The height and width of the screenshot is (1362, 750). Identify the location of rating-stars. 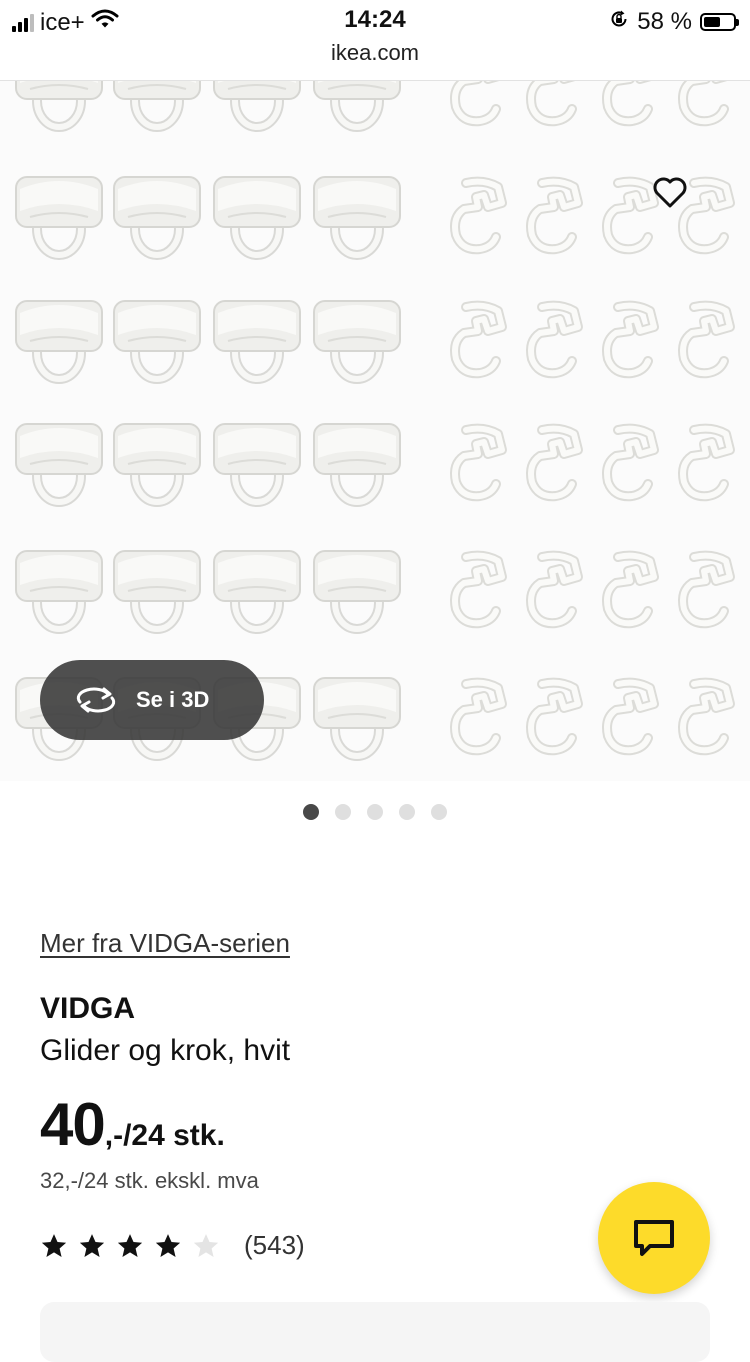
(130, 1246).